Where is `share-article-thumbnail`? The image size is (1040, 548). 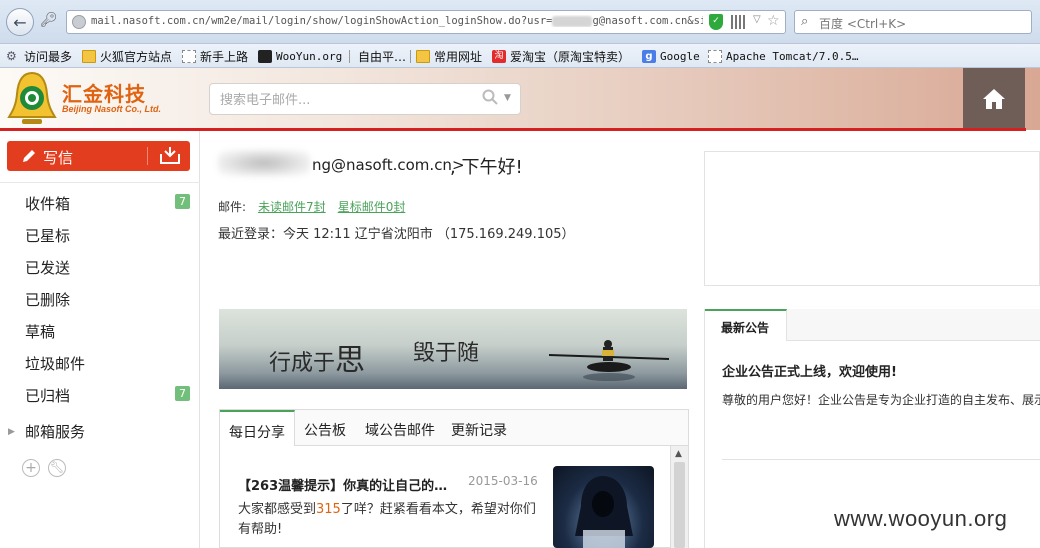
share-article-thumbnail is located at coordinates (603, 507).